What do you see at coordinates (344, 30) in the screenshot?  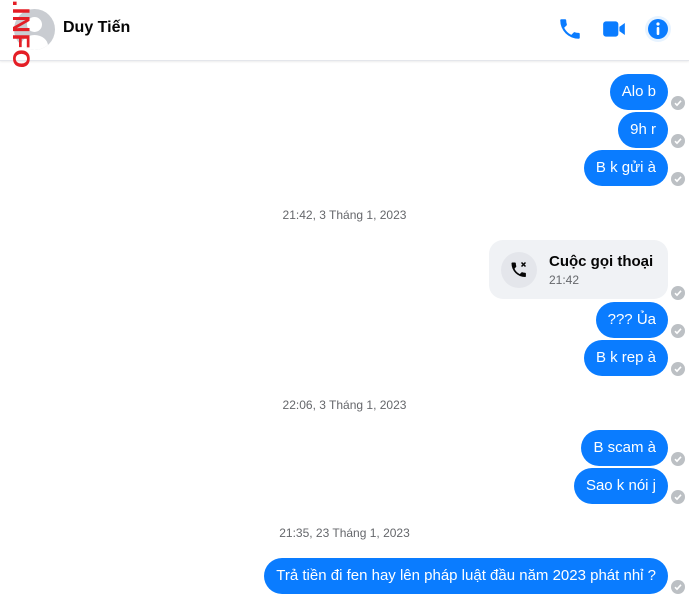 I see `chat-header: Duy Tiến` at bounding box center [344, 30].